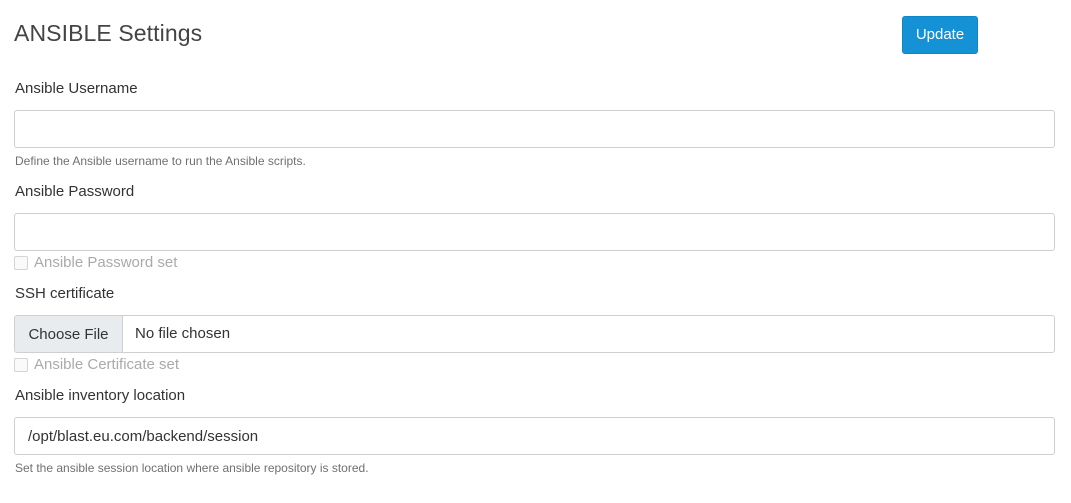 The height and width of the screenshot is (503, 1071). Describe the element at coordinates (534, 232) in the screenshot. I see `password-input` at that location.